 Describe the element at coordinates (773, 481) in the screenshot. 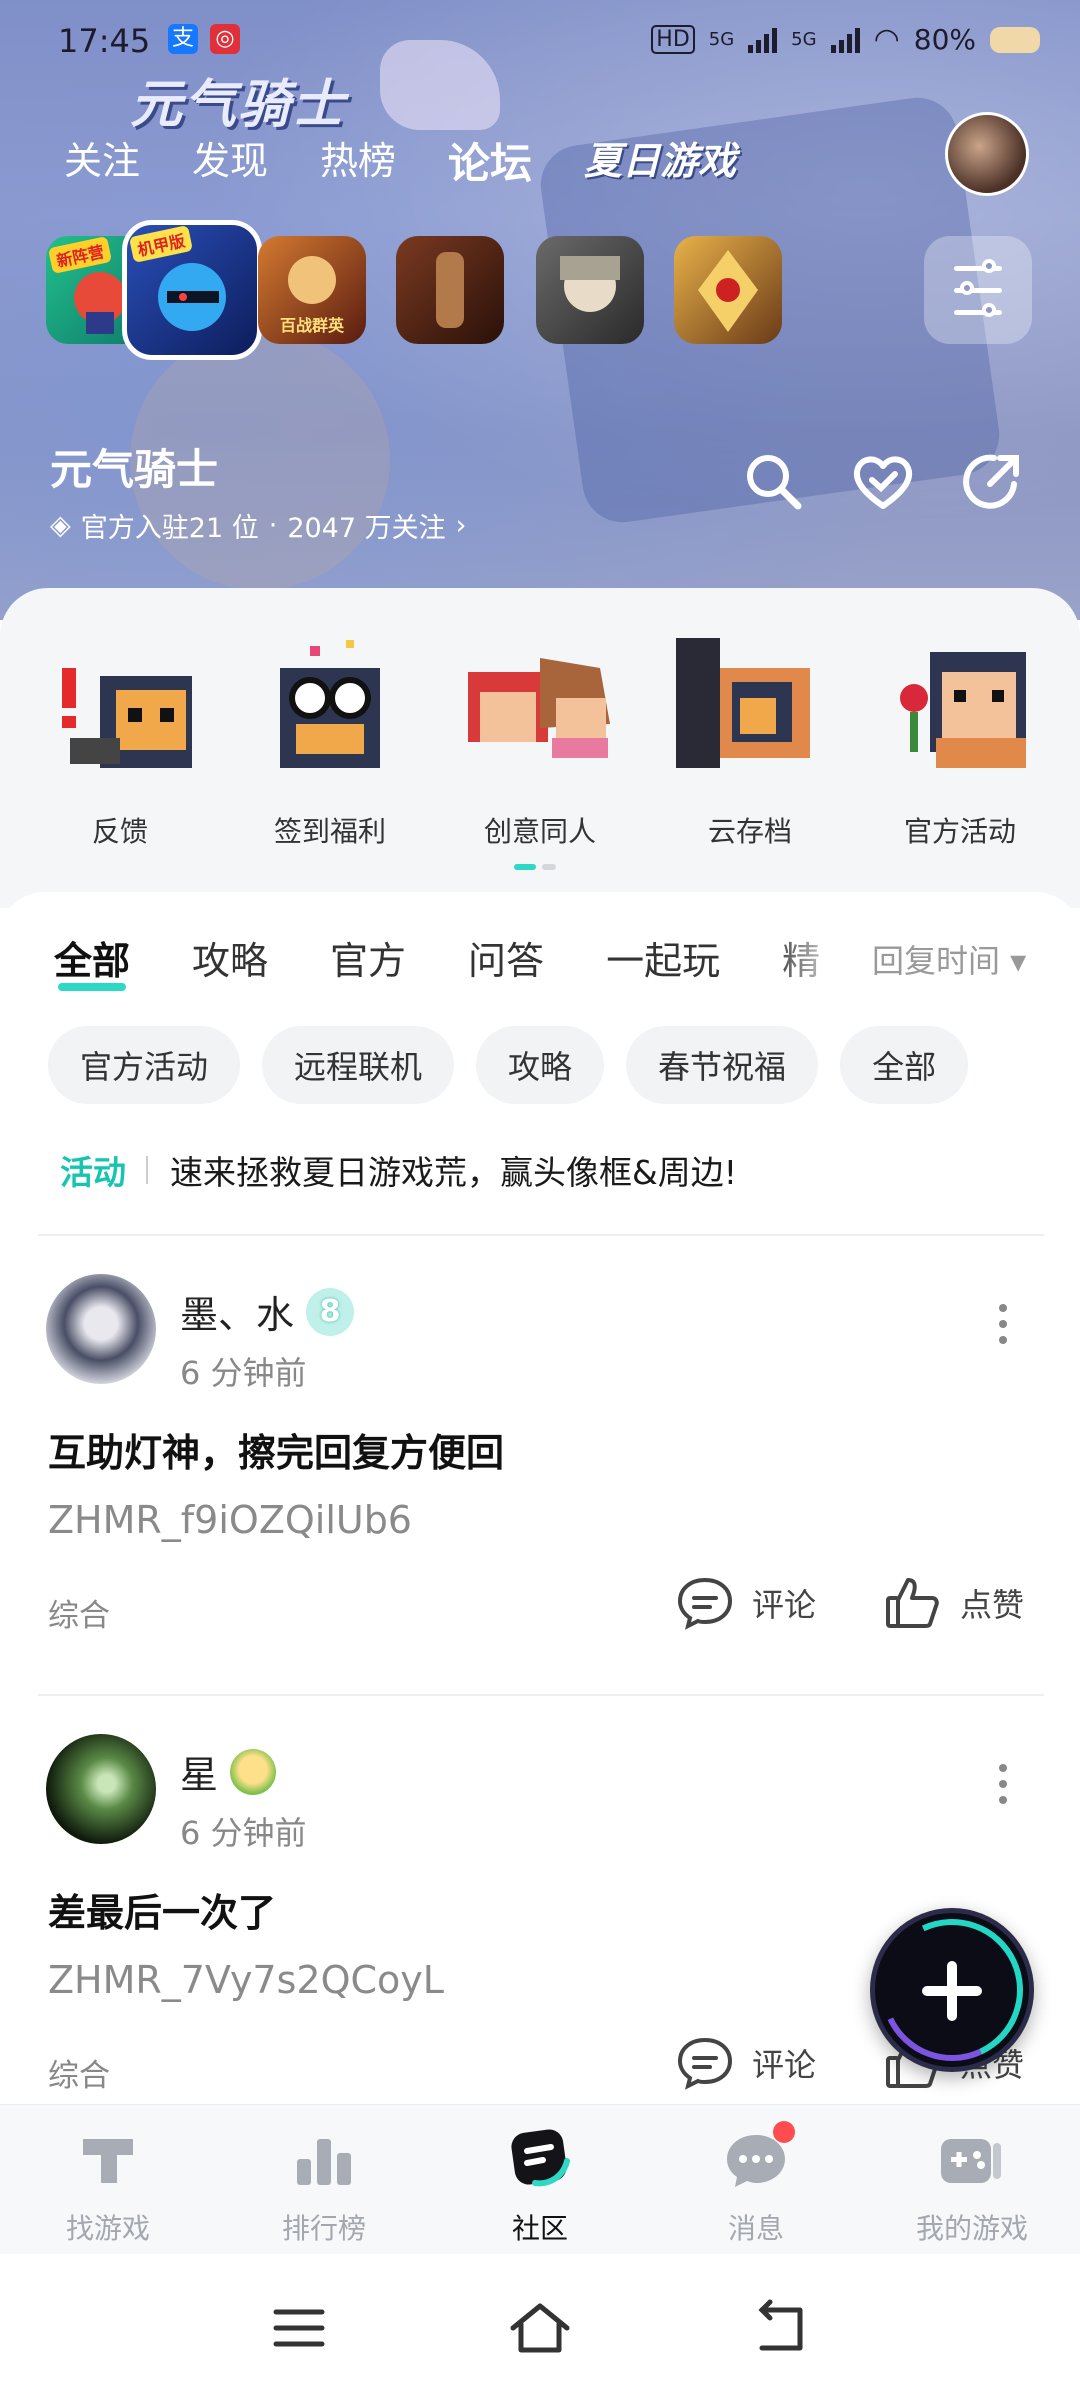

I see `search-icon` at that location.